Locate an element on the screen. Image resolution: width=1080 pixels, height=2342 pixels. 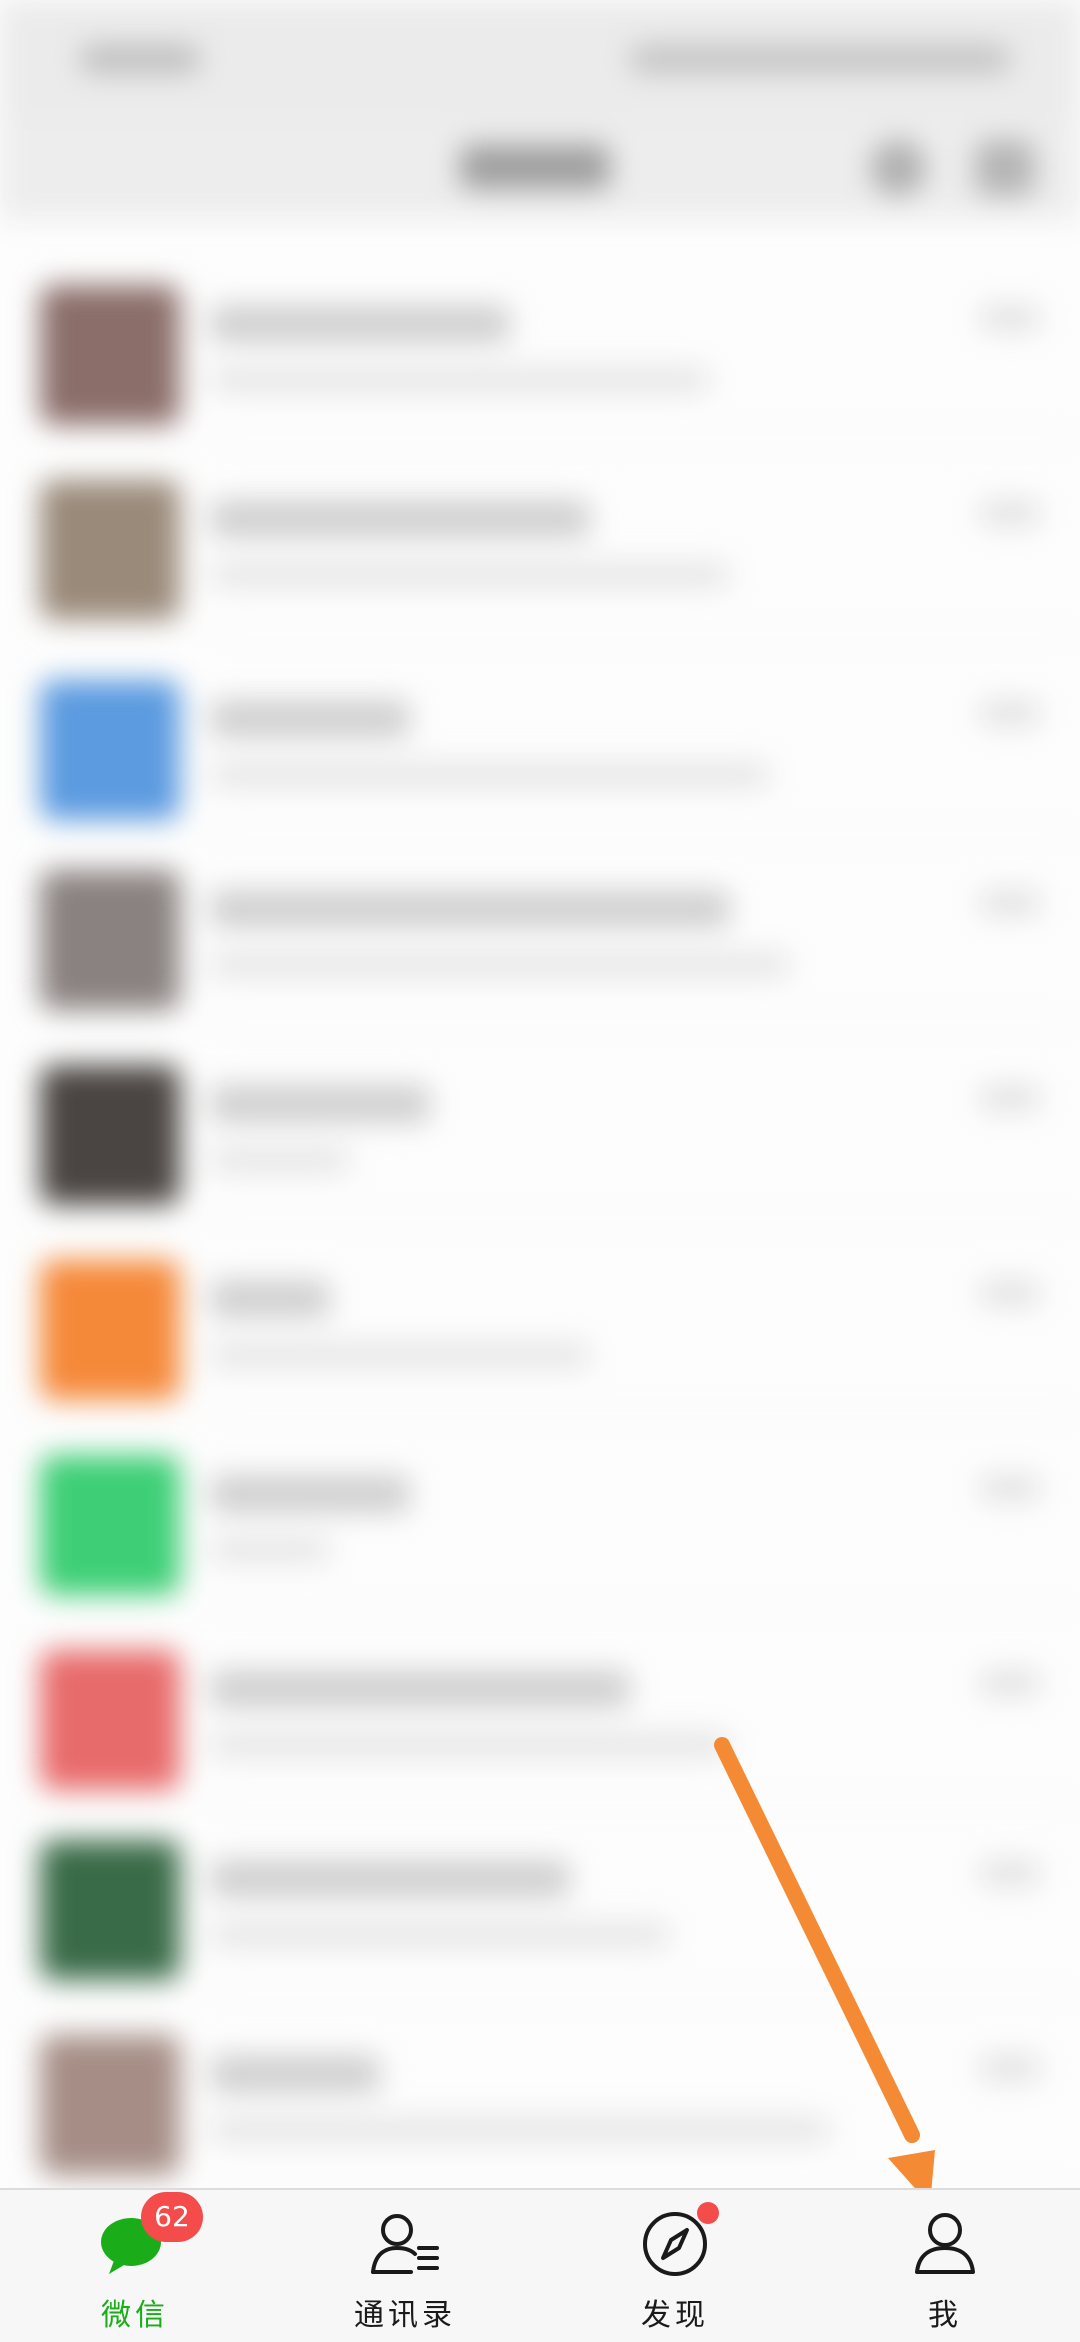
unread-badge: 62 is located at coordinates (172, 2217).